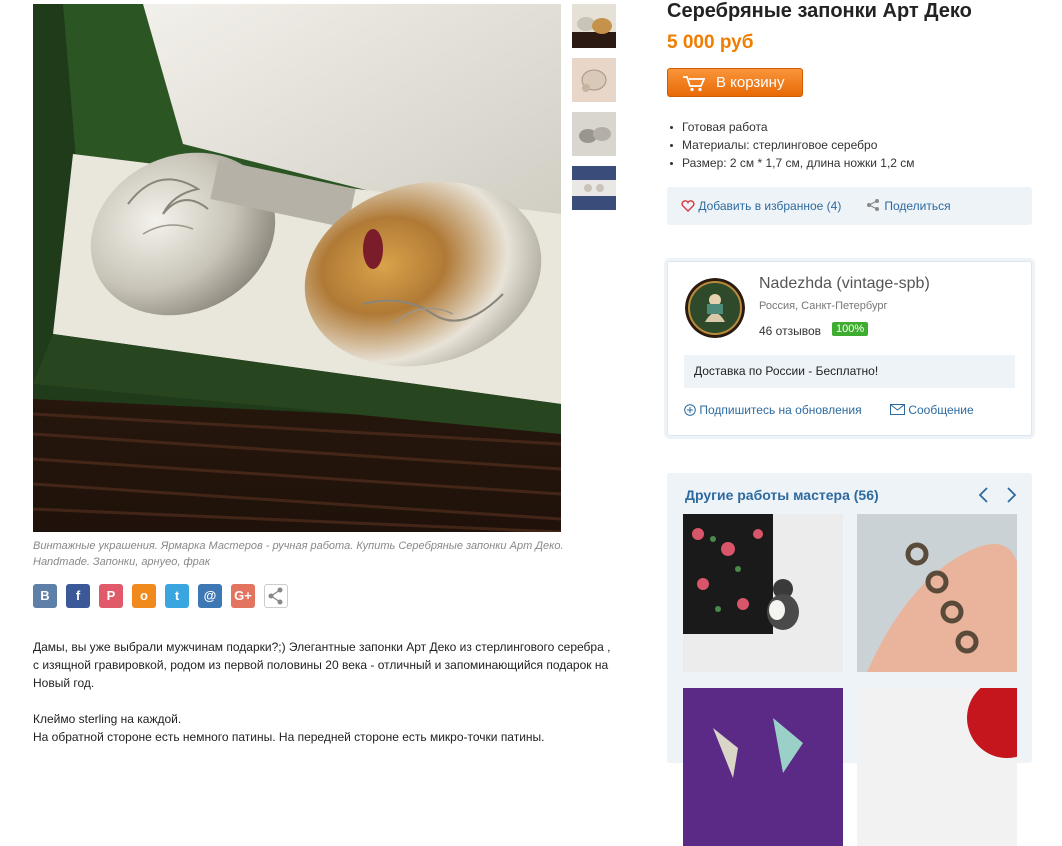 This screenshot has height=846, width=1062. I want to click on seller-location: Россия, Санкт-Петербург, so click(823, 306).